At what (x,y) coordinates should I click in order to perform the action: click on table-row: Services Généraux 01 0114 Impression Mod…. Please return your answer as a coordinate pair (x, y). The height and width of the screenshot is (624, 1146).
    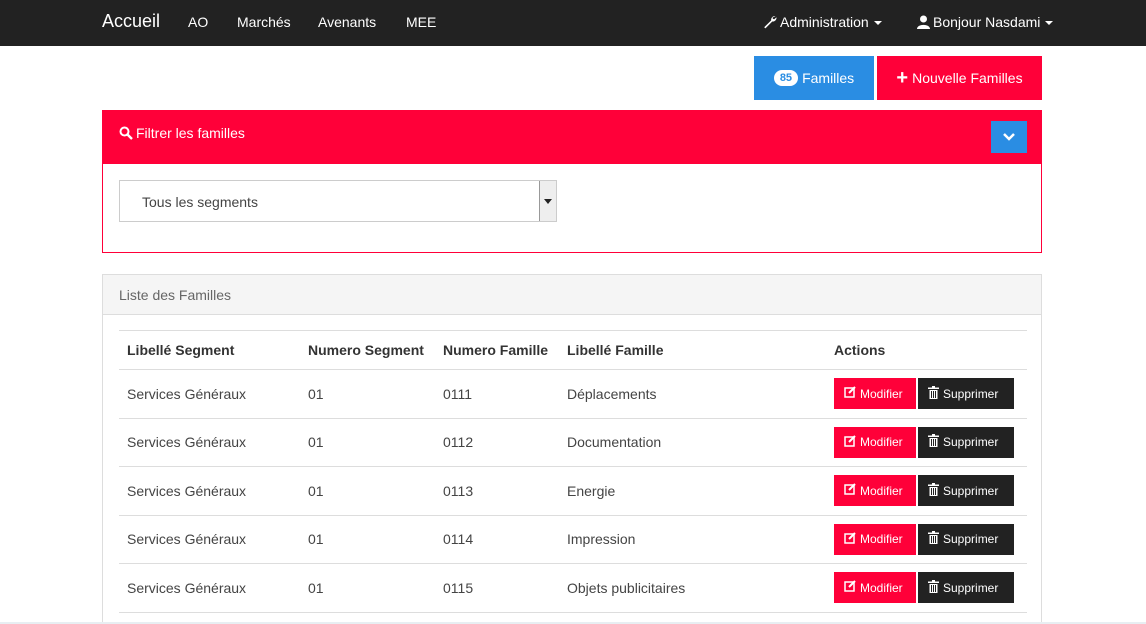
    Looking at the image, I should click on (573, 539).